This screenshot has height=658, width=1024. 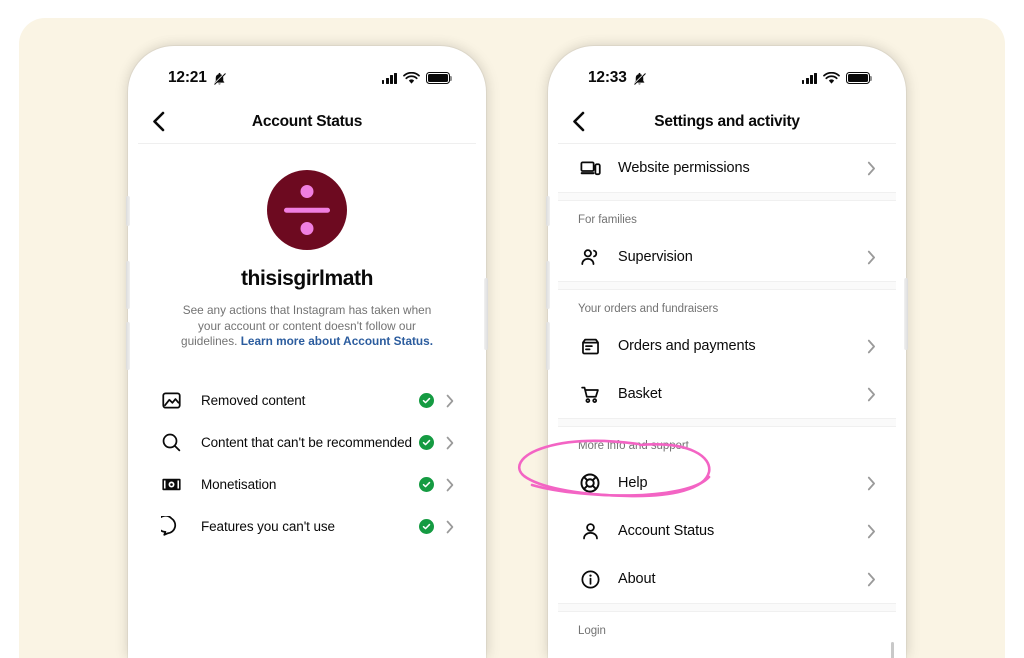 What do you see at coordinates (171, 400) in the screenshot?
I see `photo-icon` at bounding box center [171, 400].